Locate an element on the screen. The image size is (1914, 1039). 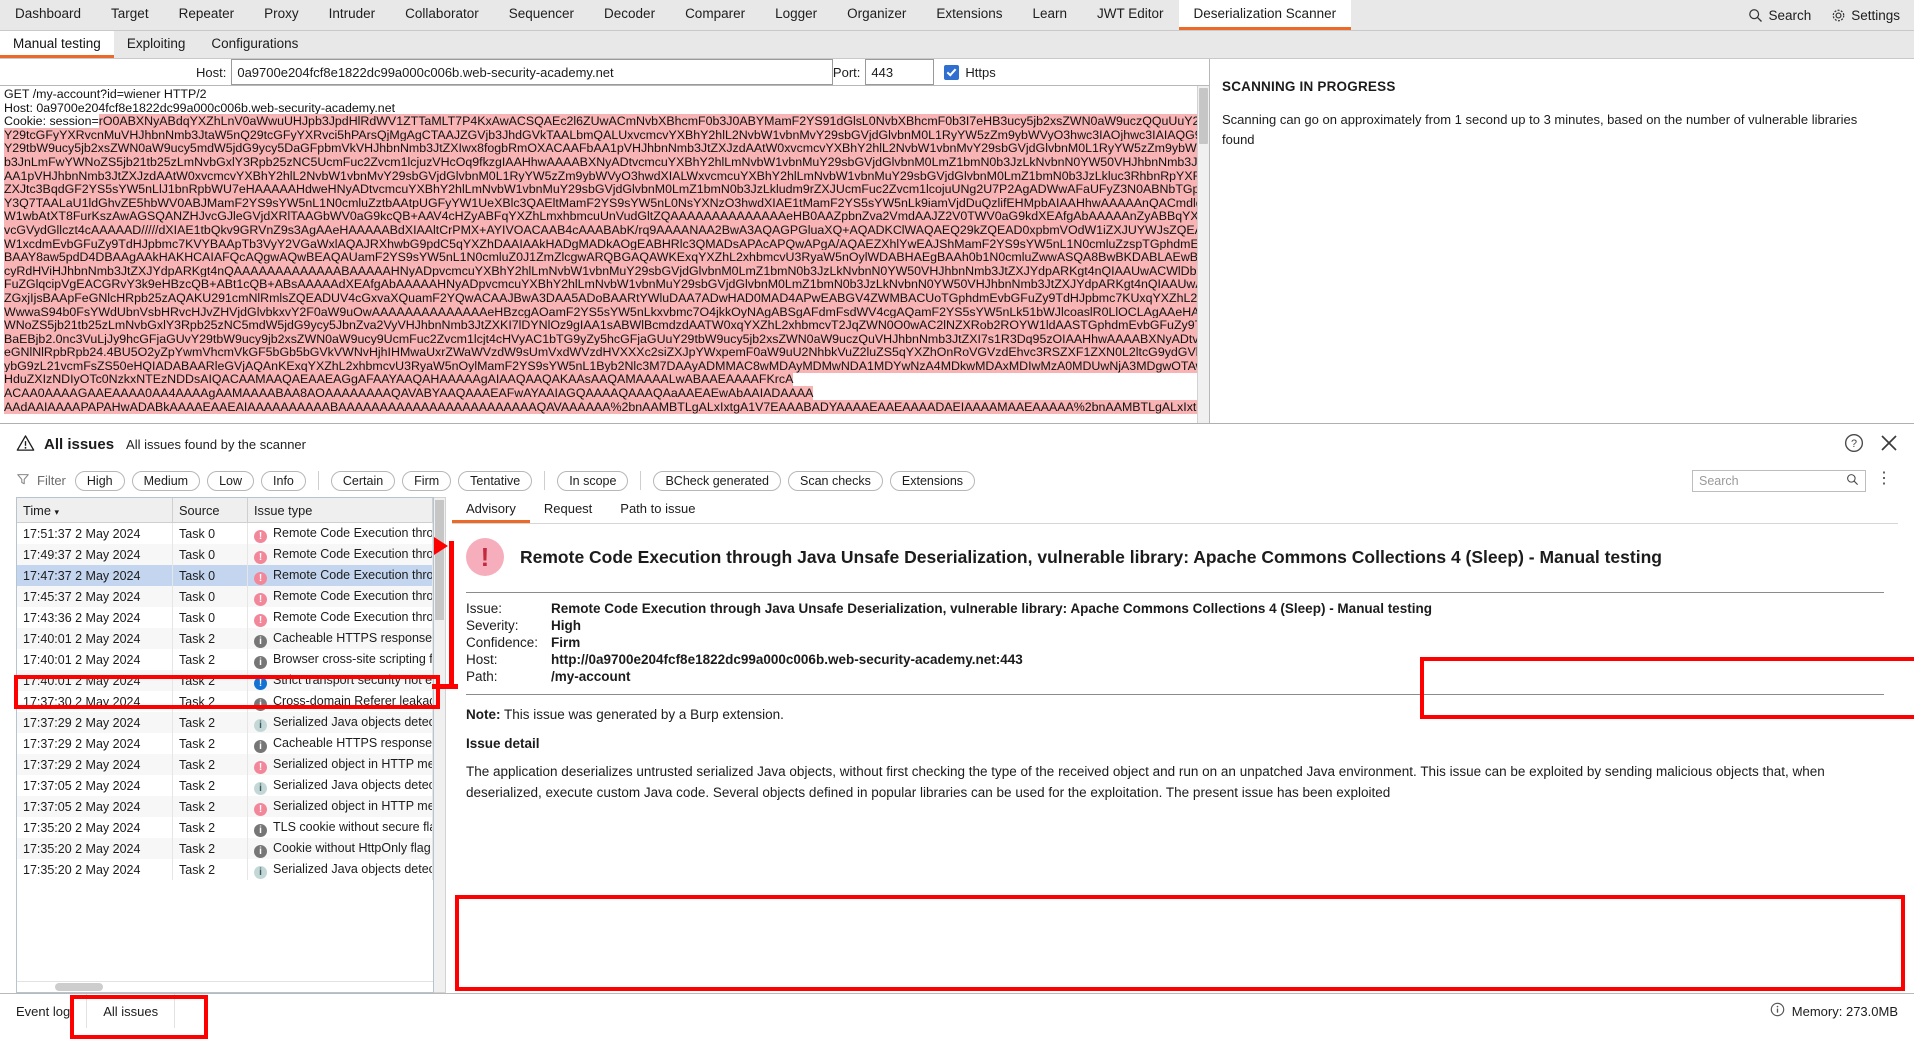
close-icon is located at coordinates (1889, 444).